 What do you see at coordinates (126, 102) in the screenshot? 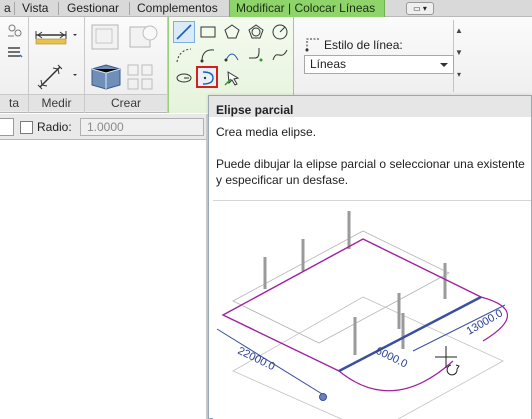
I see `panel-label-create: Crear` at bounding box center [126, 102].